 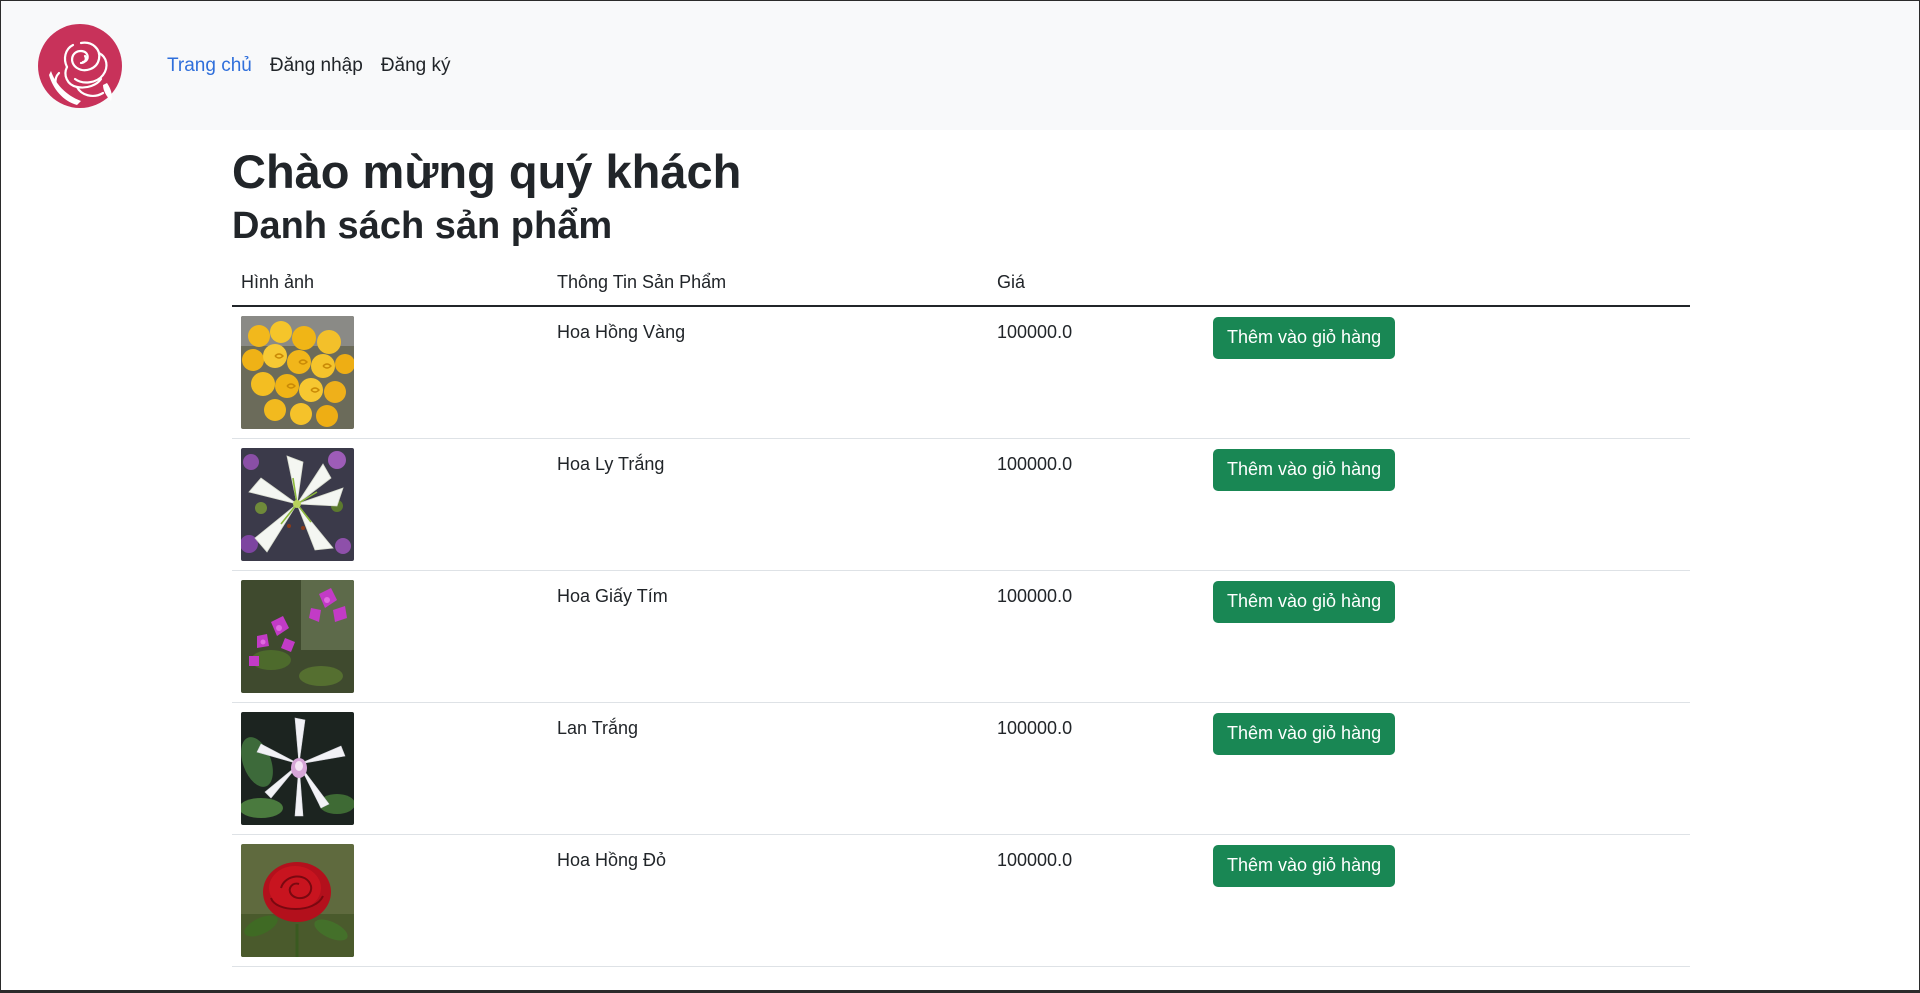 What do you see at coordinates (297, 768) in the screenshot?
I see `white-orchid-photo` at bounding box center [297, 768].